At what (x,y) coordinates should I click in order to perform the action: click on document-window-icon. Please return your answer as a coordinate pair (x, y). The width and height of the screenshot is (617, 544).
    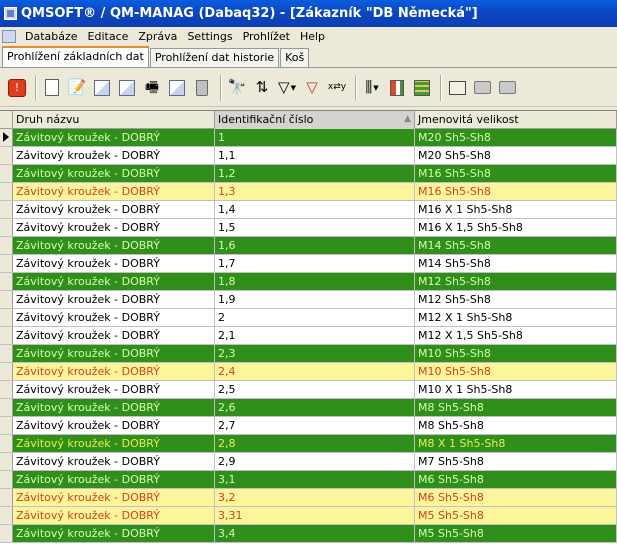
    Looking at the image, I should click on (9, 36).